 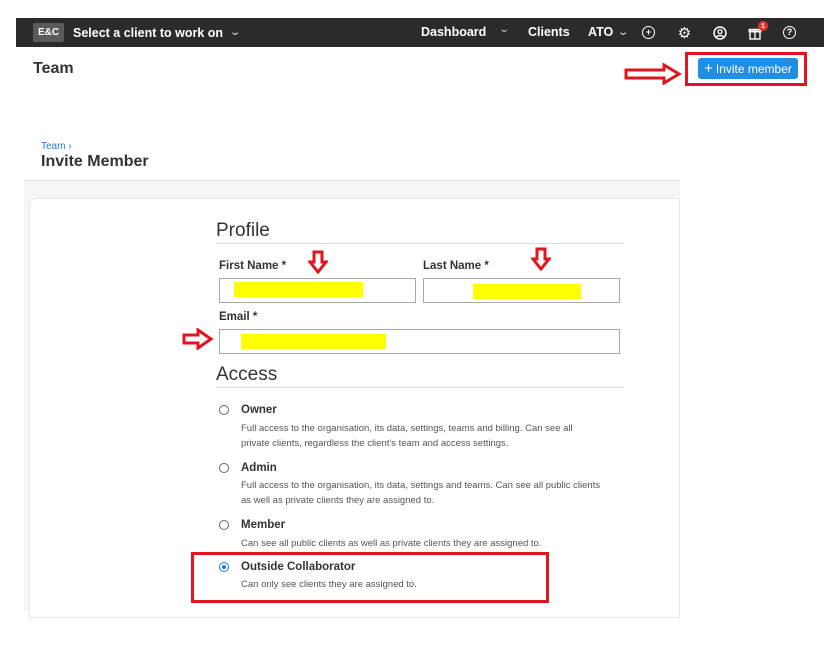 I want to click on radio-owner, so click(x=224, y=410).